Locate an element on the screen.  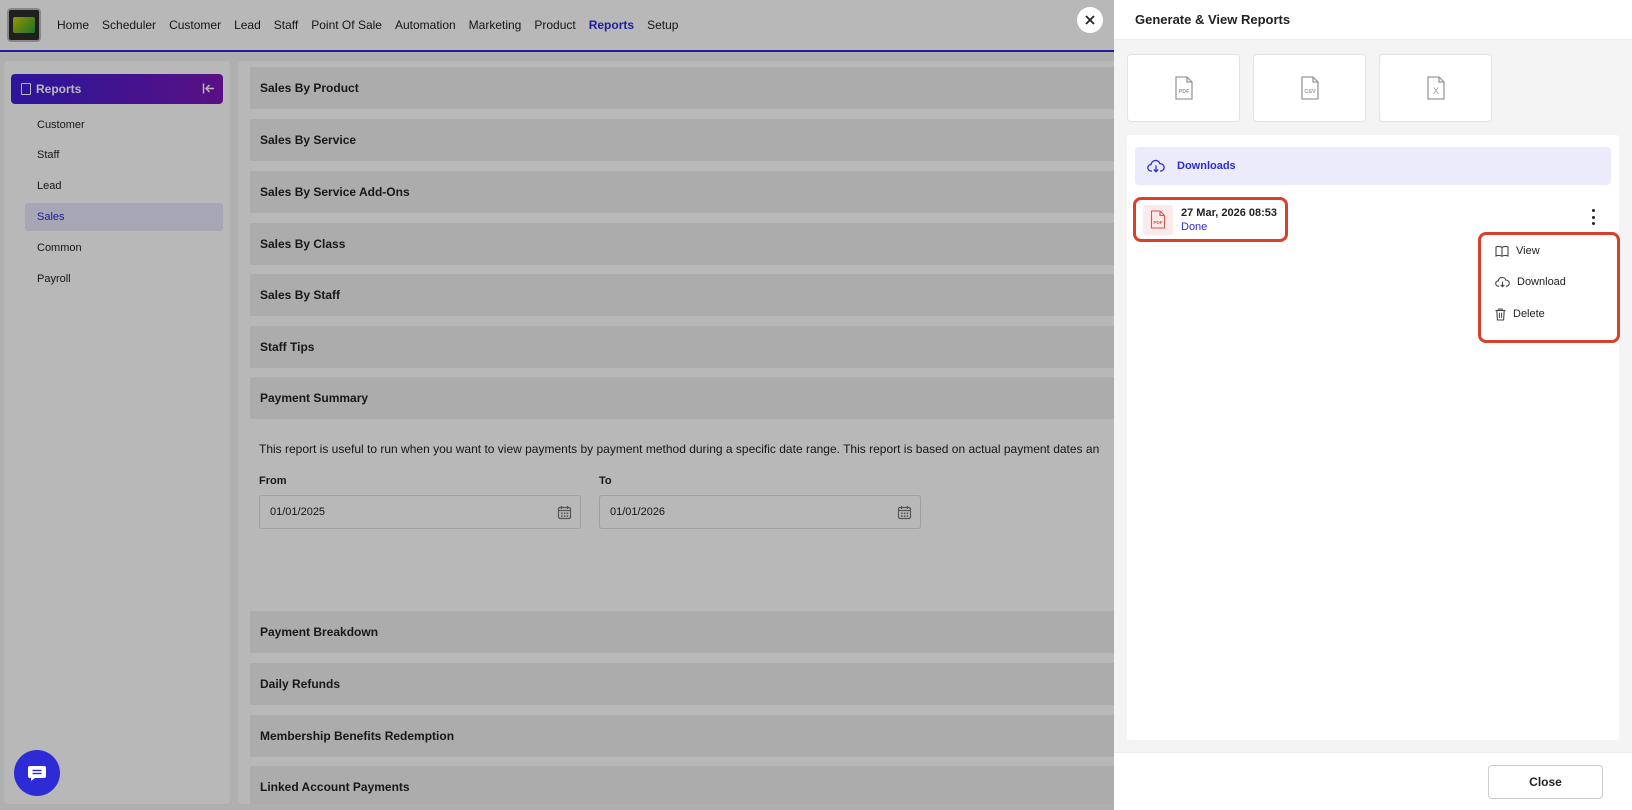
trash-icon is located at coordinates (1500, 314).